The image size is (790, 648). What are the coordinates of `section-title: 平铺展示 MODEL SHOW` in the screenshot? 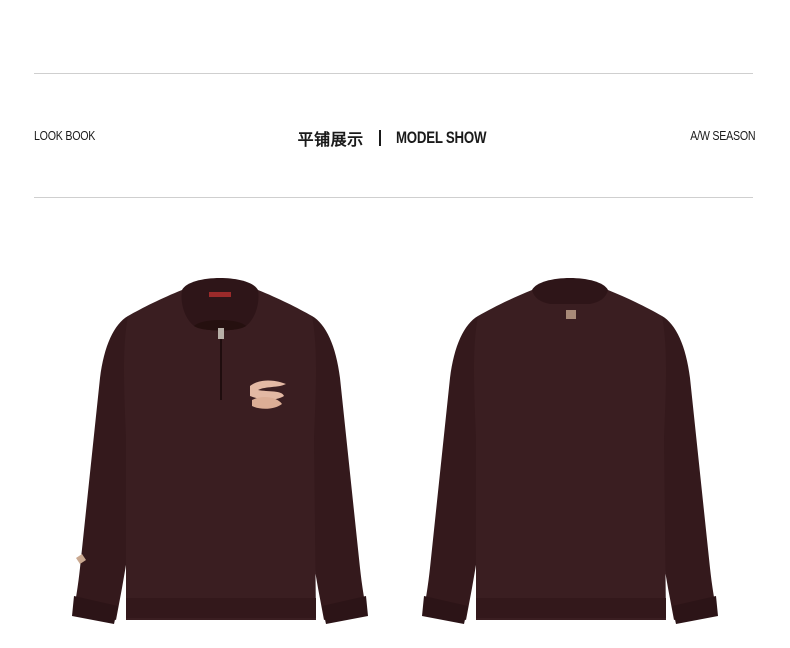 It's located at (394, 138).